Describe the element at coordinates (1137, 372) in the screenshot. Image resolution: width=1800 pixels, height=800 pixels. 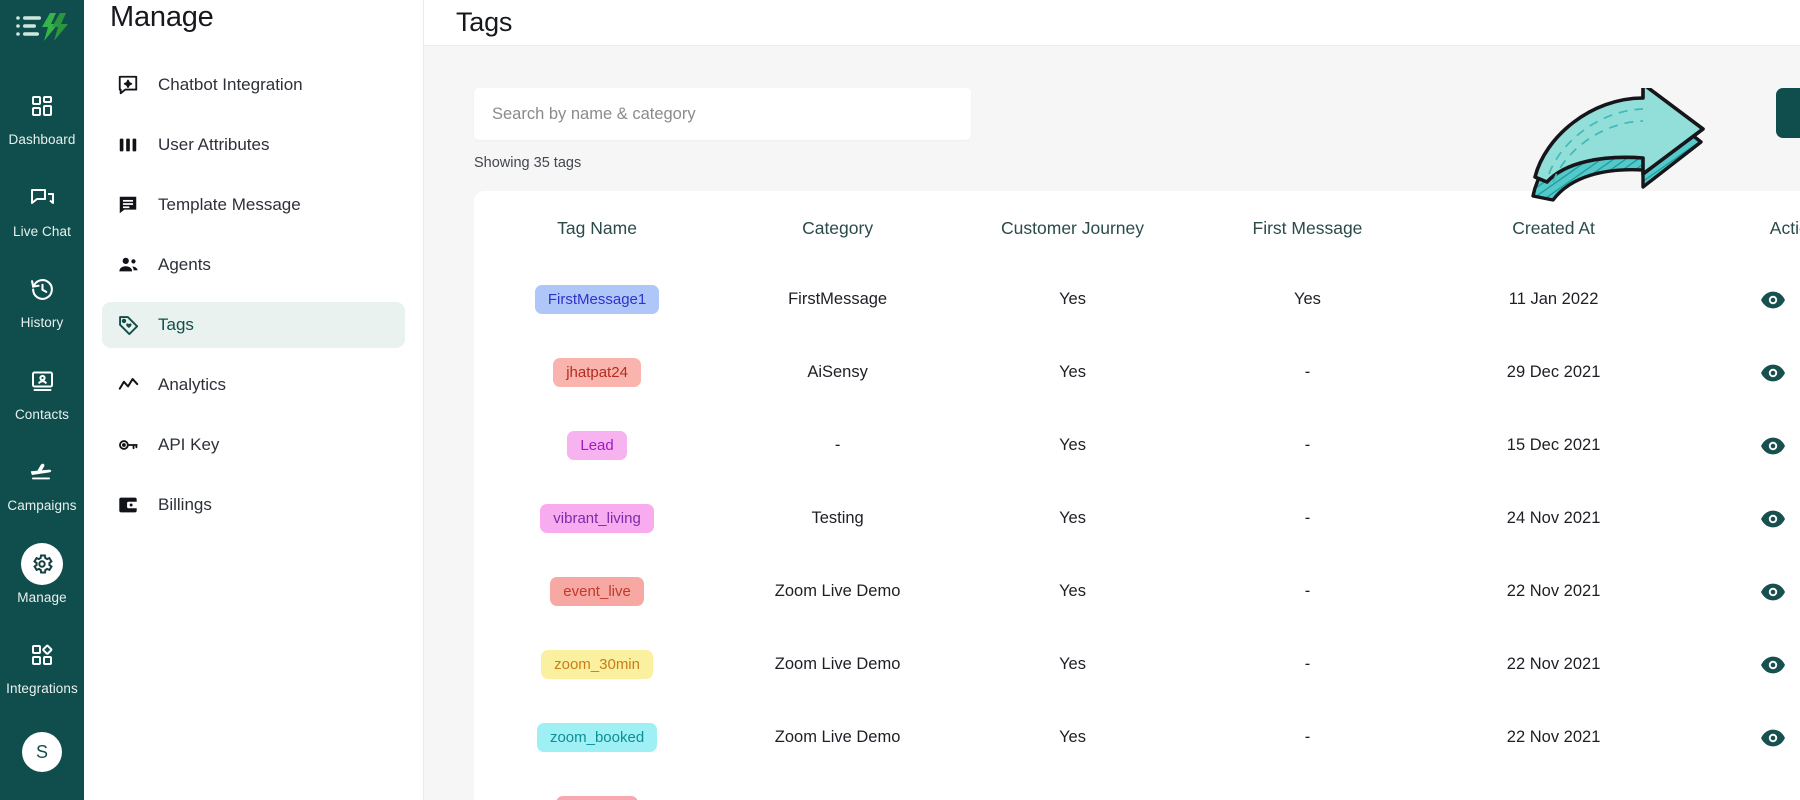
I see `table-row: jhatpat24 AiSensy Yes - 29 Dec 2021` at that location.